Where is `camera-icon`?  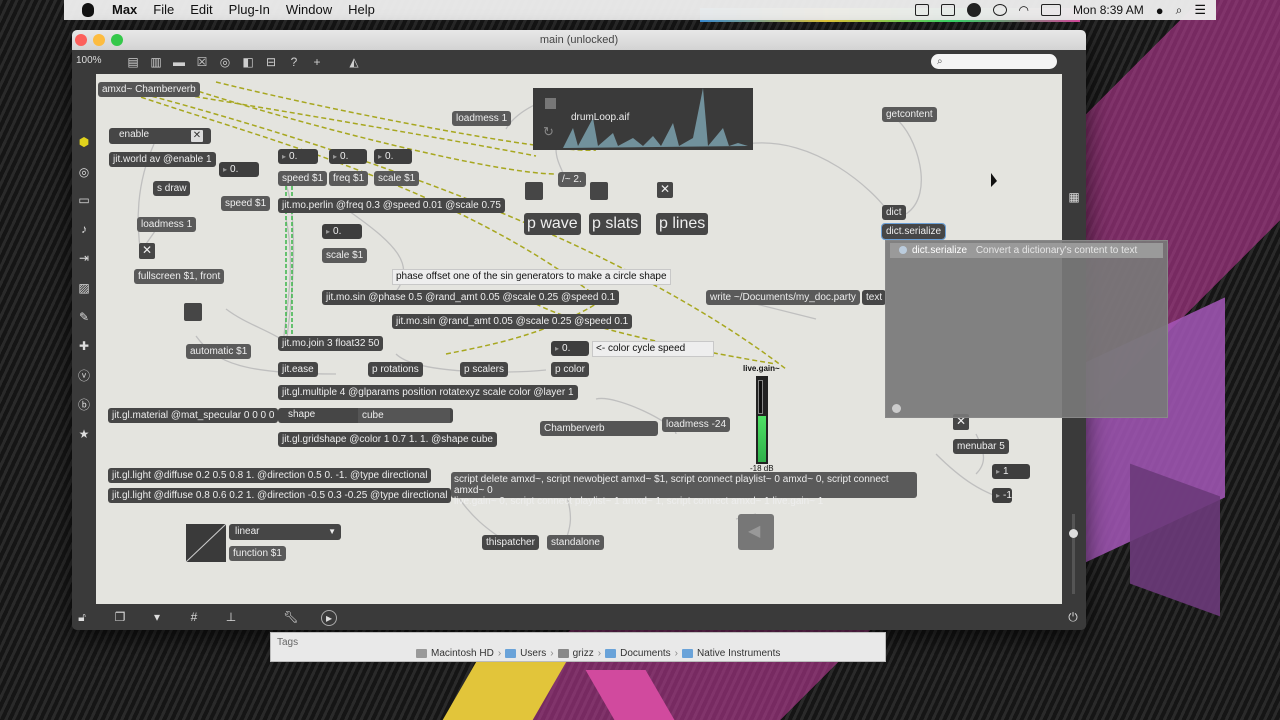
camera-icon is located at coordinates (947, 10).